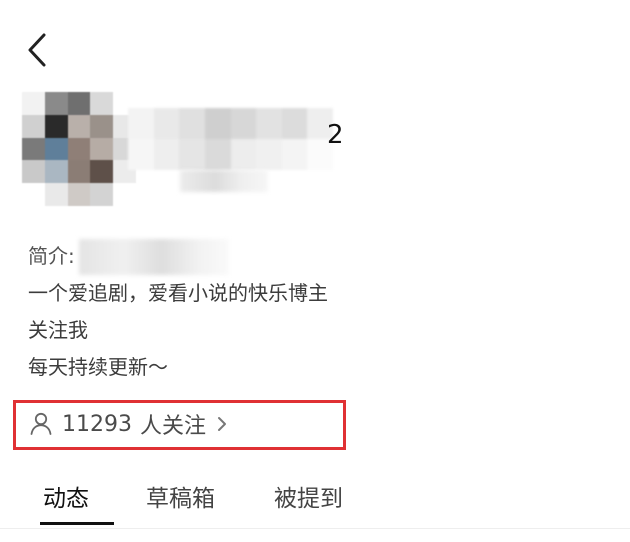  I want to click on follower-label: 人关注, so click(173, 426).